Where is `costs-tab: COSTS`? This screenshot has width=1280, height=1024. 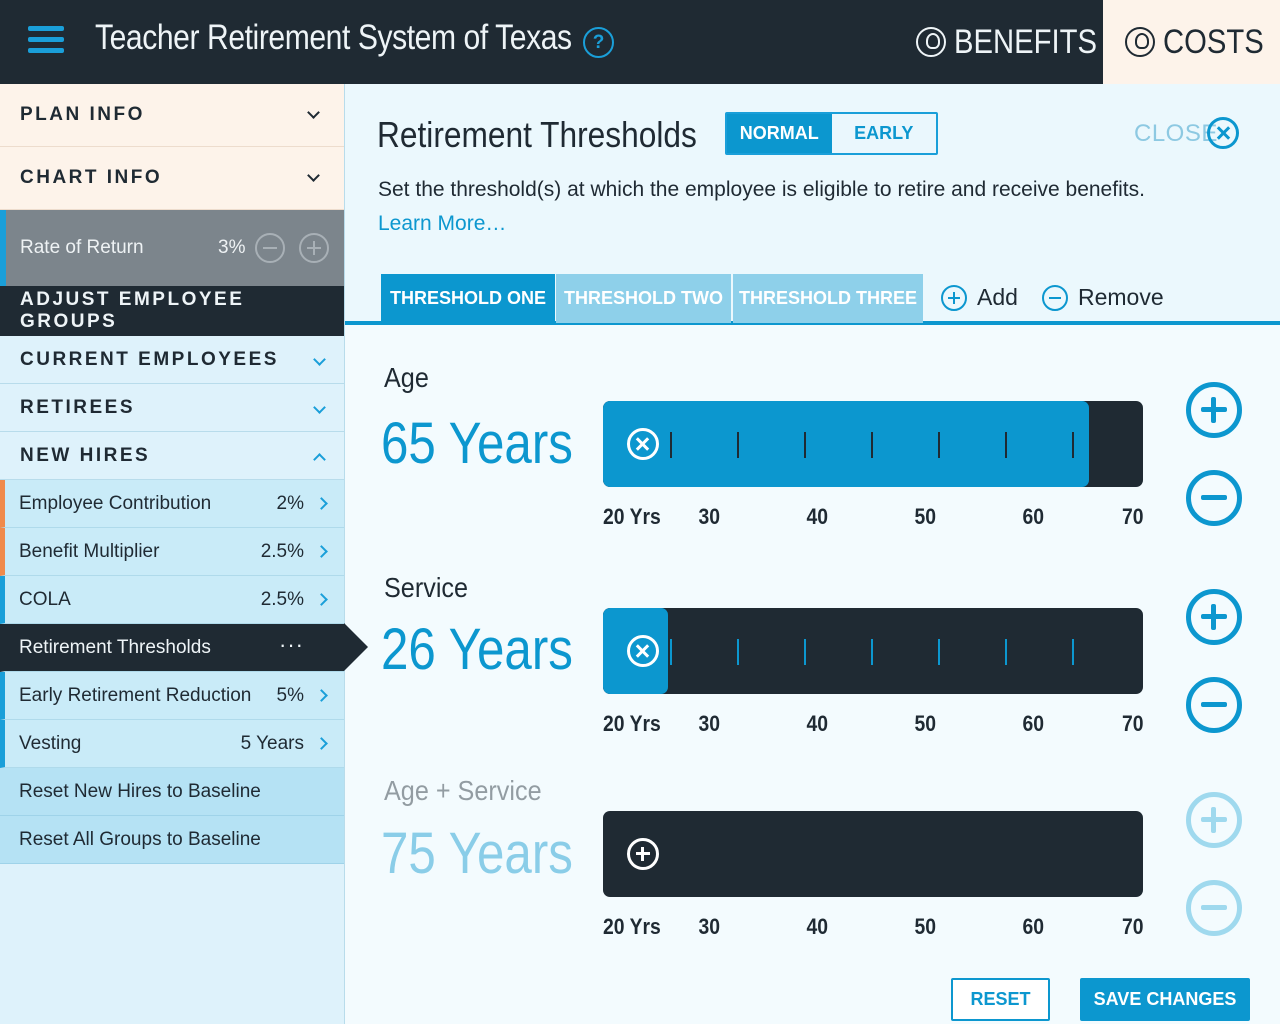 costs-tab: COSTS is located at coordinates (1191, 42).